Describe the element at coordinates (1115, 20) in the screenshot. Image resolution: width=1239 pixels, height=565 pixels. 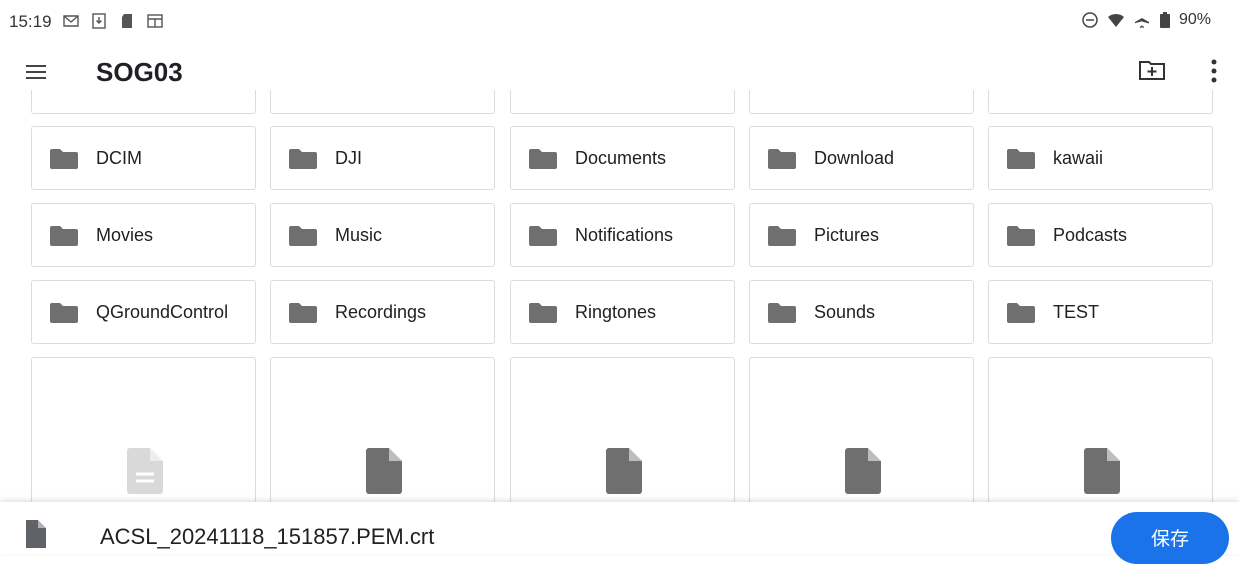
I see `wifi-icon` at that location.